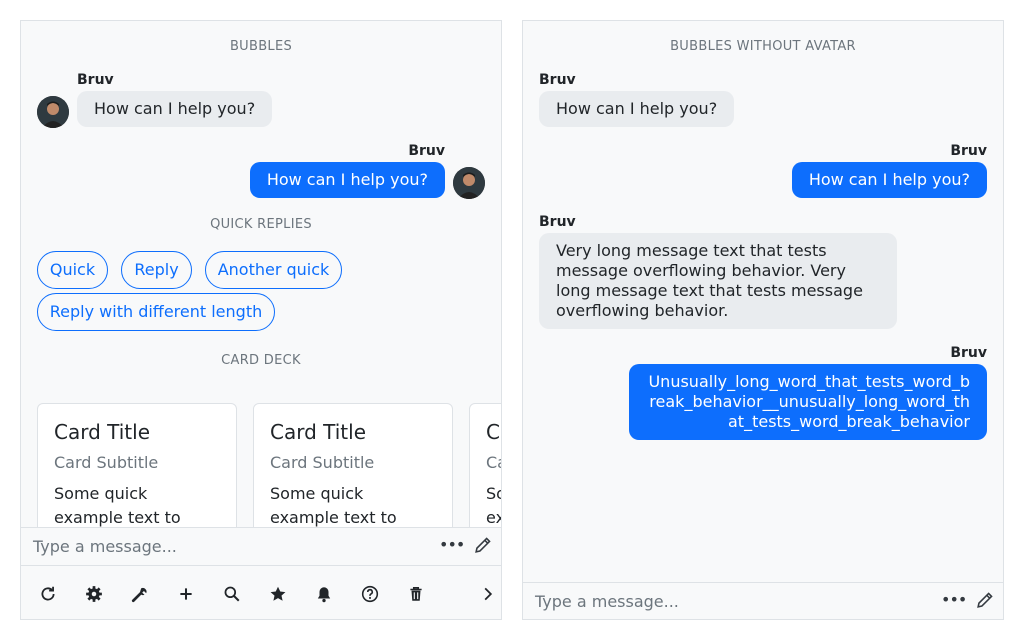 Image resolution: width=1024 pixels, height=640 pixels. What do you see at coordinates (273, 270) in the screenshot?
I see `quick-reply-button: Another quick` at bounding box center [273, 270].